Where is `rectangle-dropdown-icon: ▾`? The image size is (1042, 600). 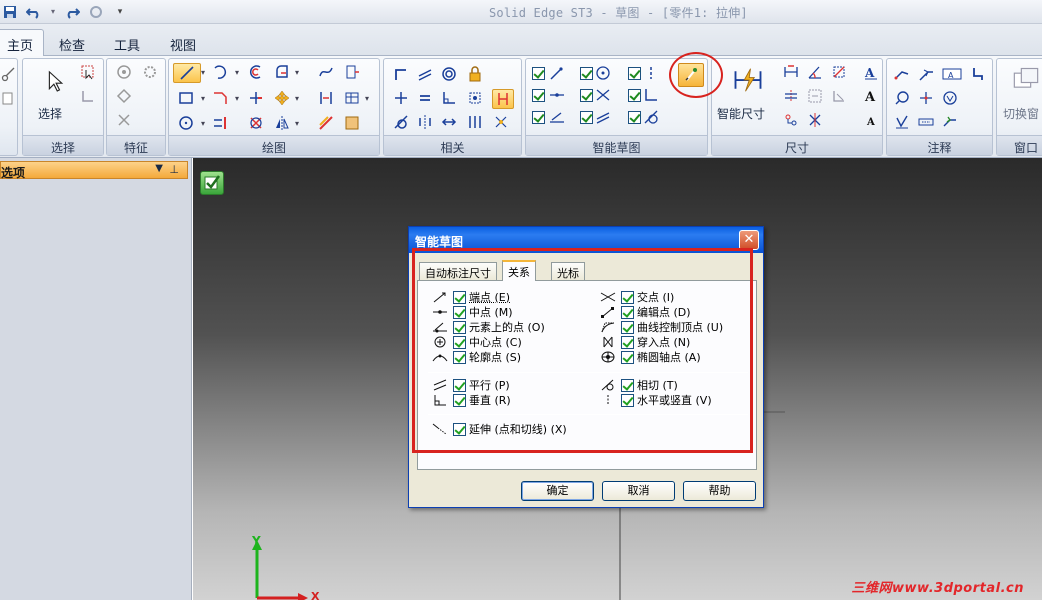 rectangle-dropdown-icon: ▾ is located at coordinates (203, 98).